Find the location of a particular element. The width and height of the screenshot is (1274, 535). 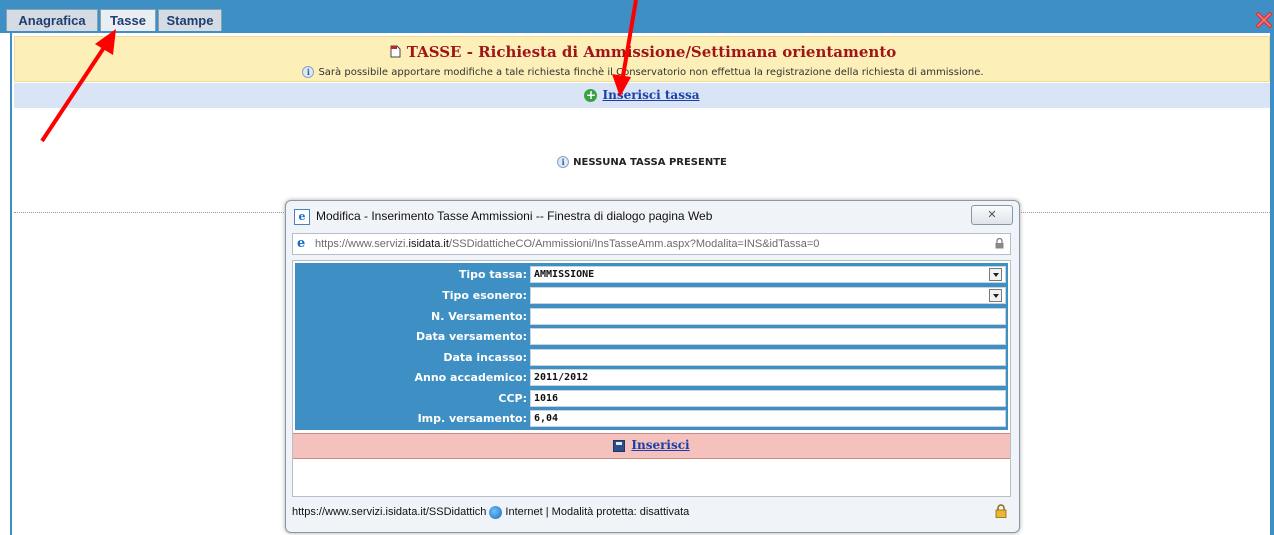

form-row-tipo-esonero: Tipo esonero: is located at coordinates (651, 295).